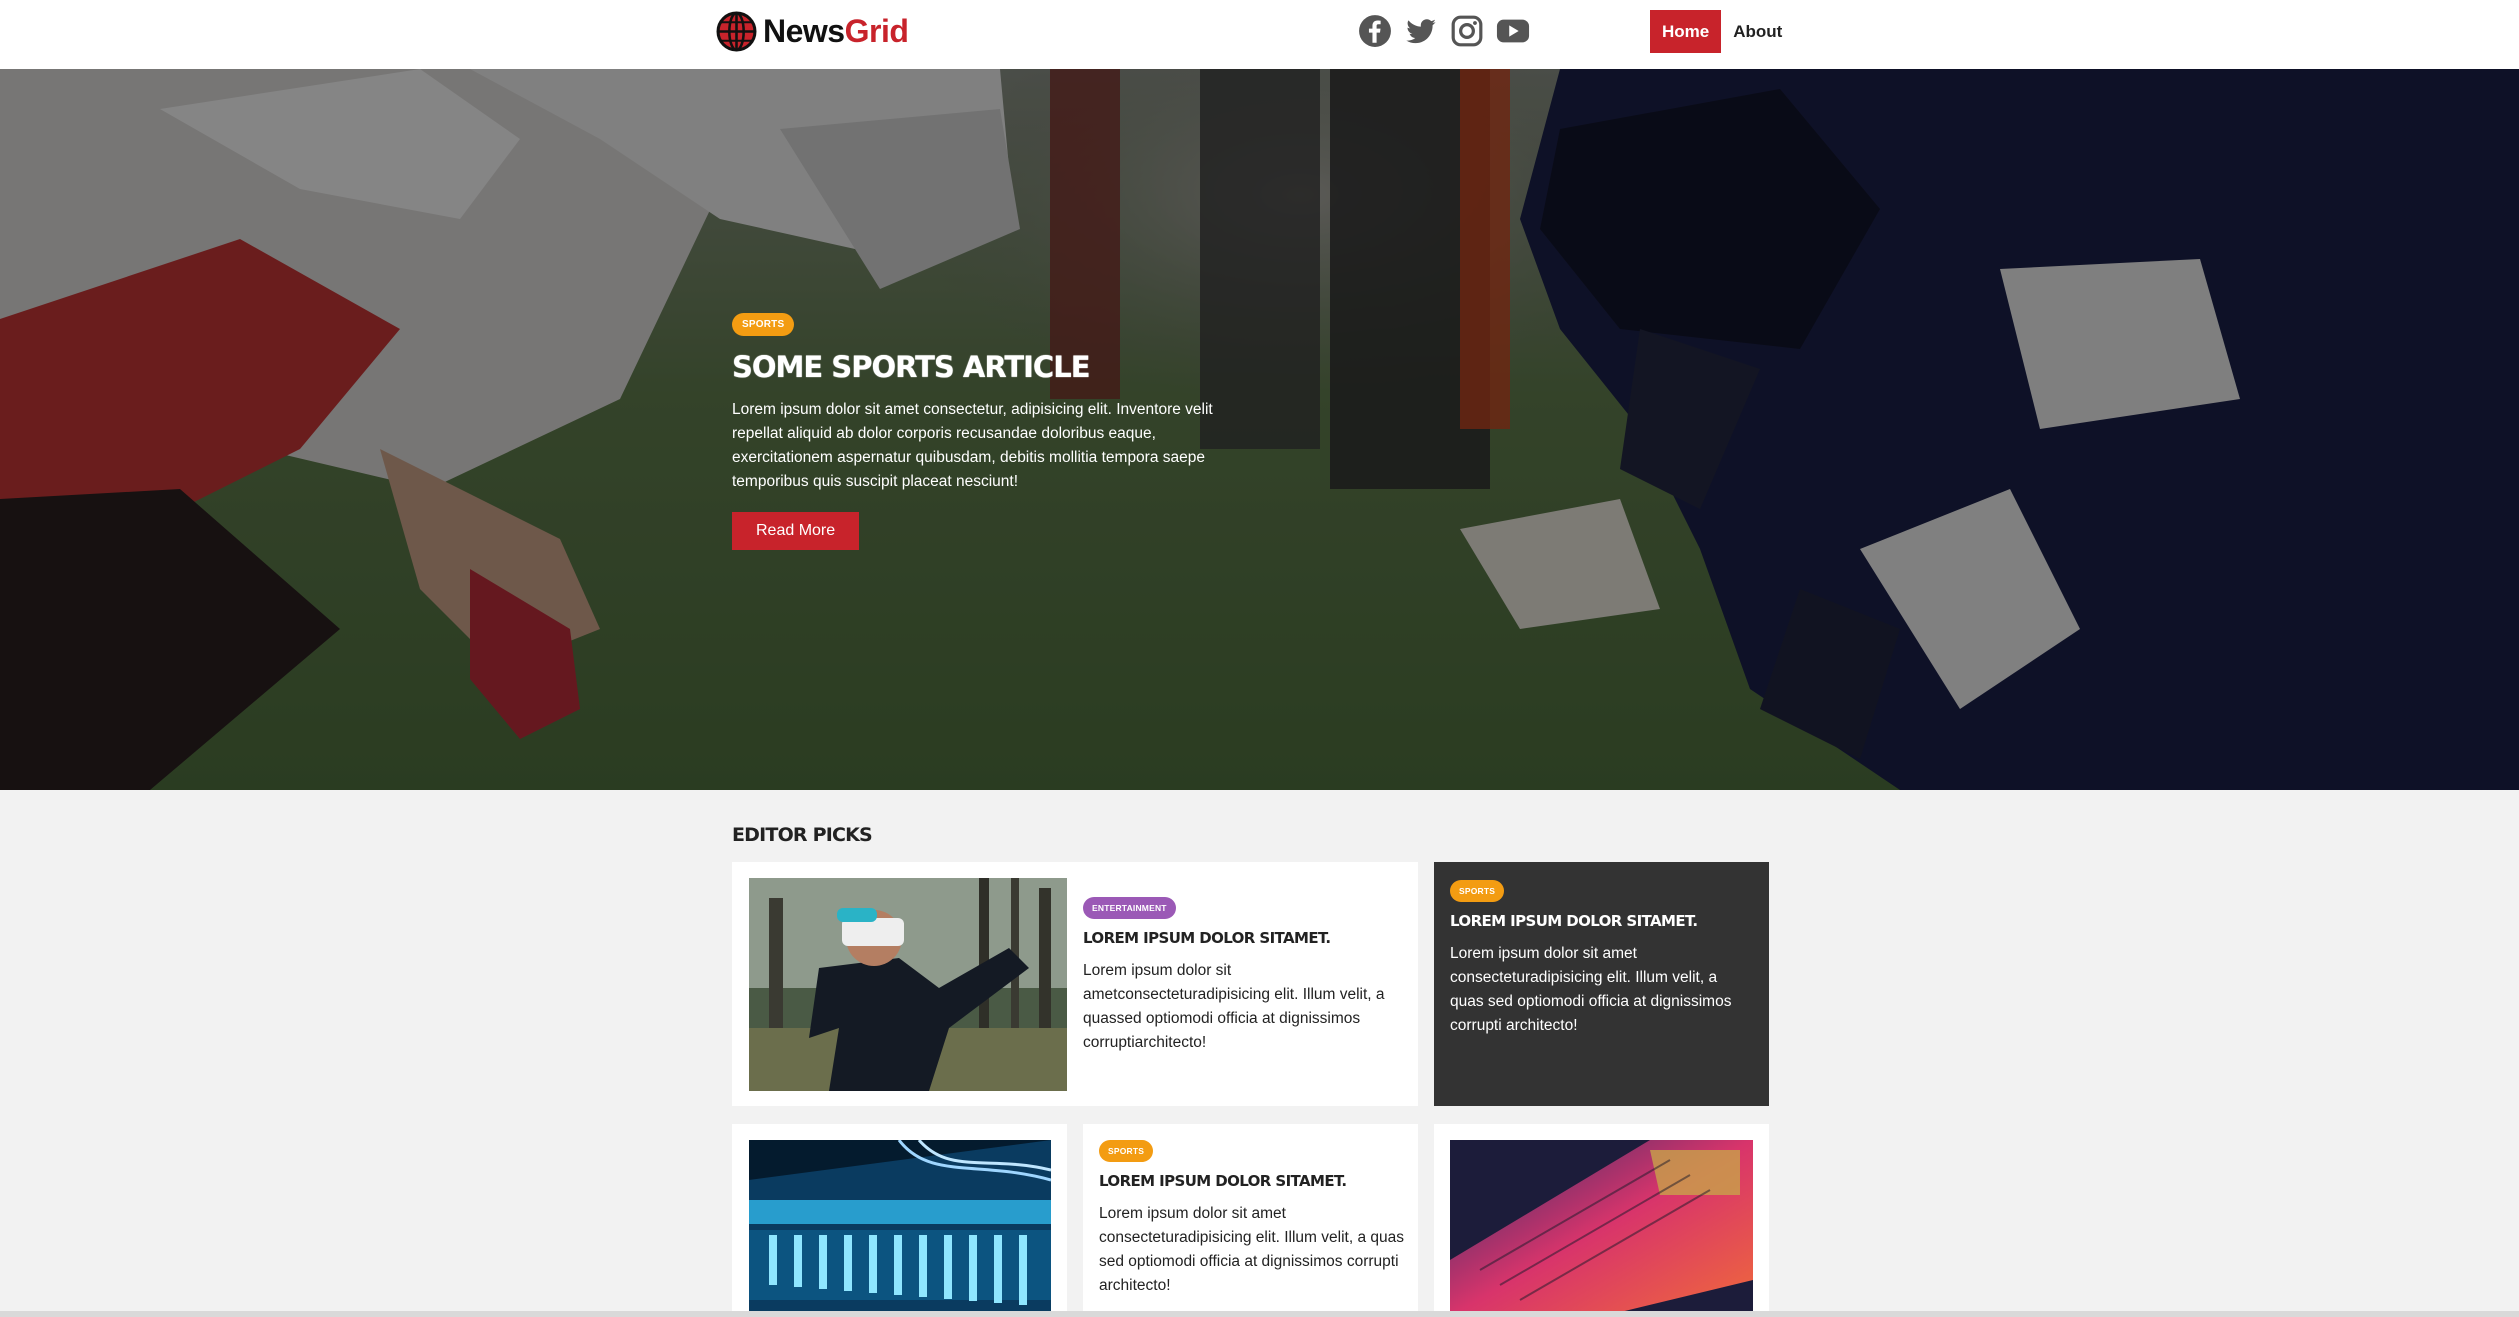 The width and height of the screenshot is (2519, 1317). Describe the element at coordinates (908, 984) in the screenshot. I see `vr-headset-image` at that location.